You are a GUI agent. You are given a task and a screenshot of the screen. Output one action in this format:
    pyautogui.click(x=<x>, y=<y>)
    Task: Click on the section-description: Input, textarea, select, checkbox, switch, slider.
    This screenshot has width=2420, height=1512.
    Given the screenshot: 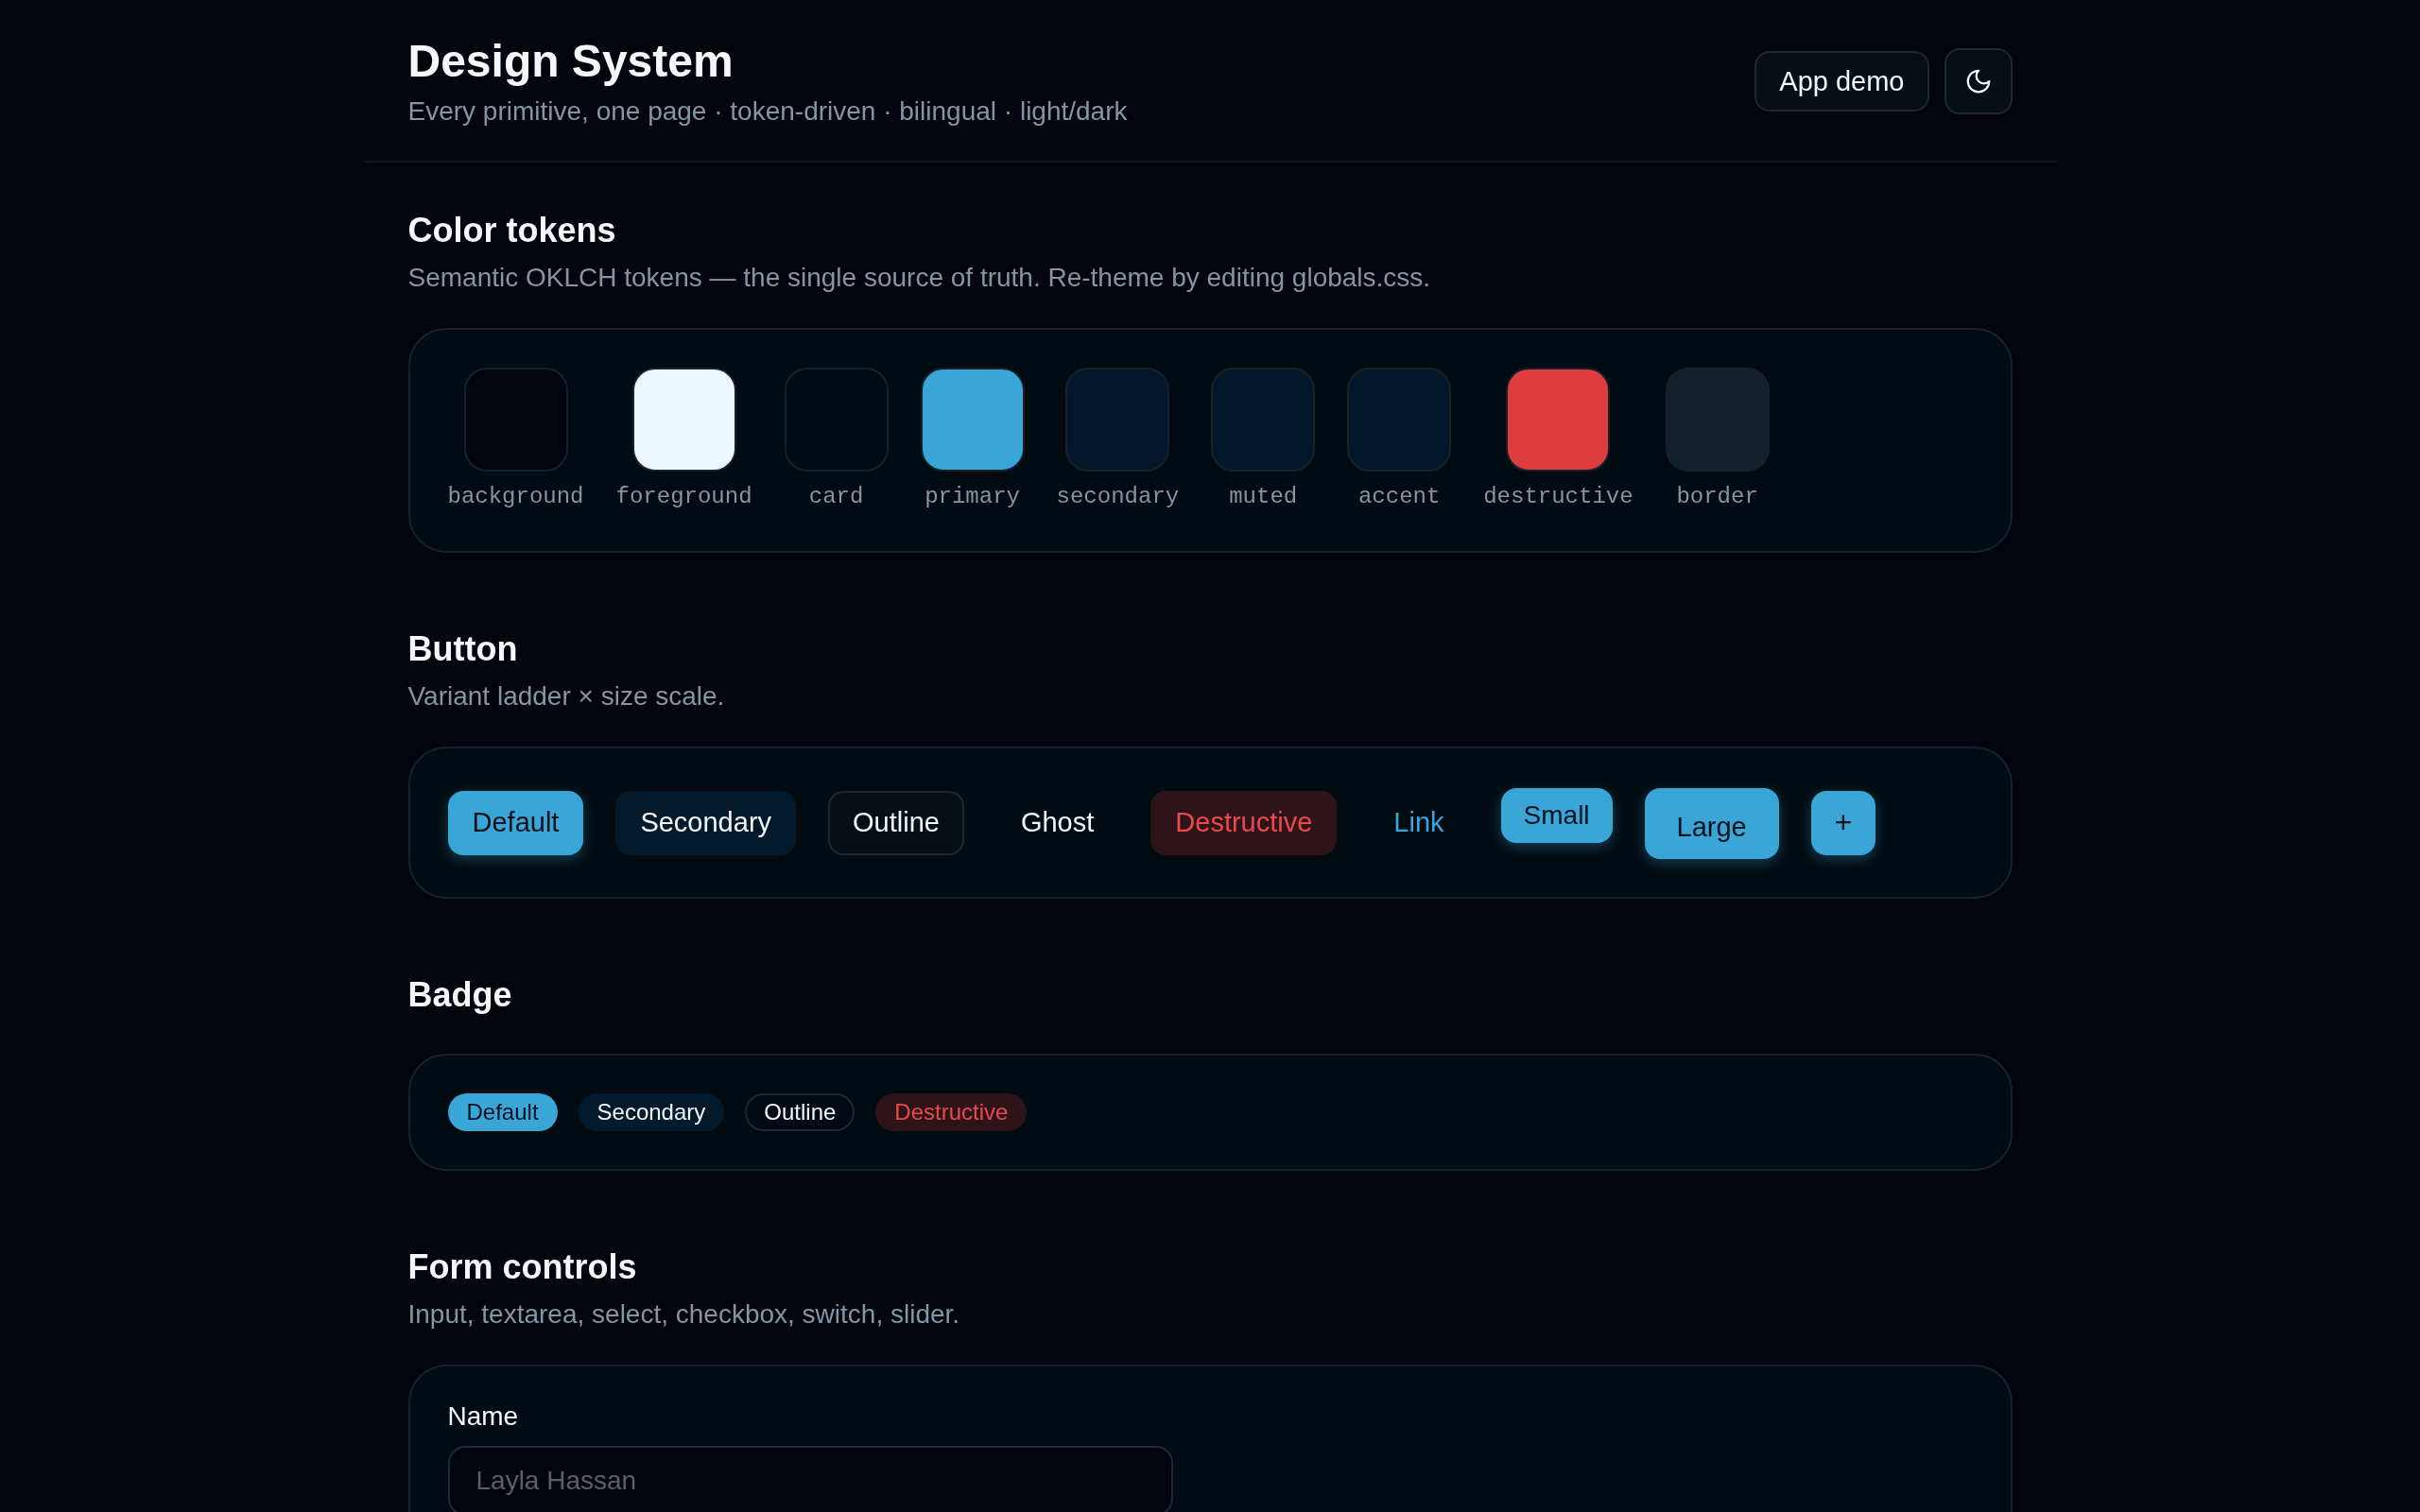 What is the action you would take?
    pyautogui.click(x=684, y=1314)
    